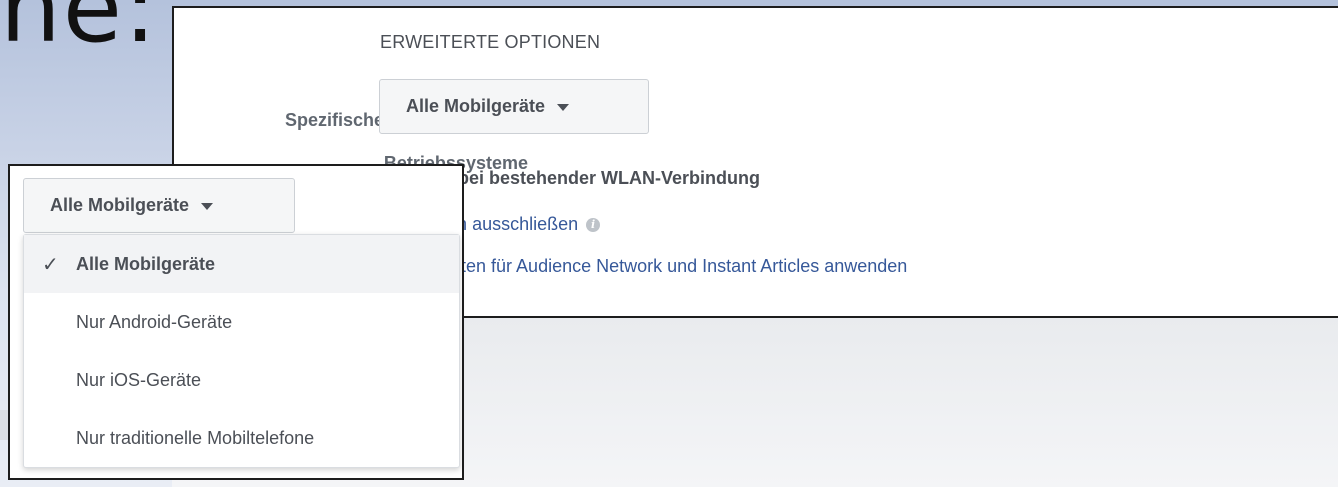 This screenshot has width=1338, height=487. I want to click on menu-item-feature-phones: Nur traditionelle Mobiltelefone, so click(241, 438).